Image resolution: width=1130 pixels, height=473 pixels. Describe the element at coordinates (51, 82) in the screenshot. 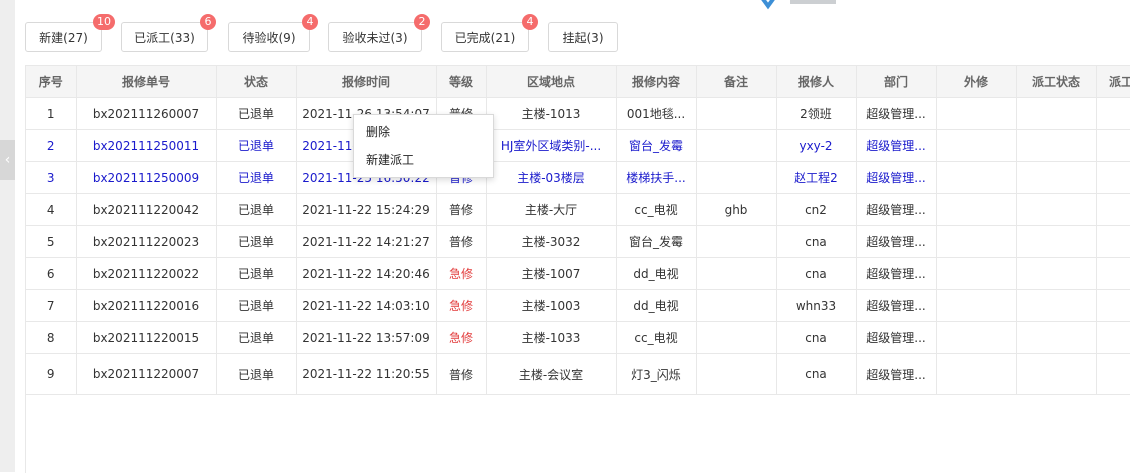

I see `column-header: 序号` at that location.